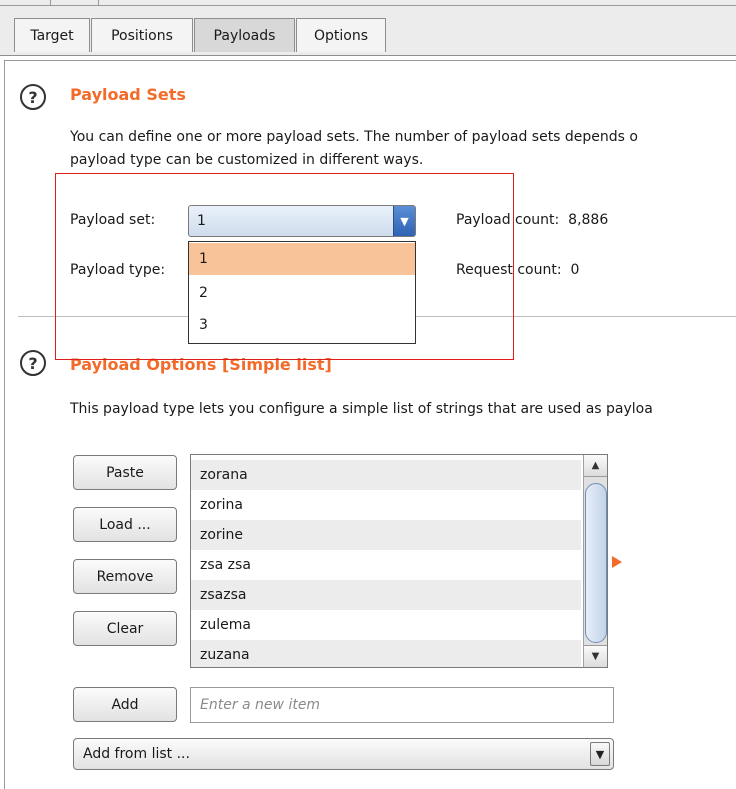  I want to click on list-item: zuzana, so click(386, 653).